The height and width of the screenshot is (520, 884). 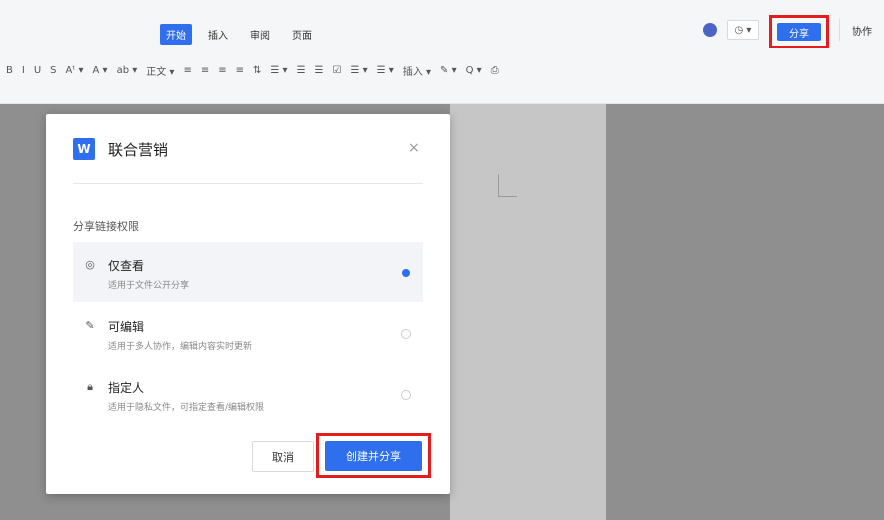 I want to click on wps-logo-icon: W, so click(x=84, y=149).